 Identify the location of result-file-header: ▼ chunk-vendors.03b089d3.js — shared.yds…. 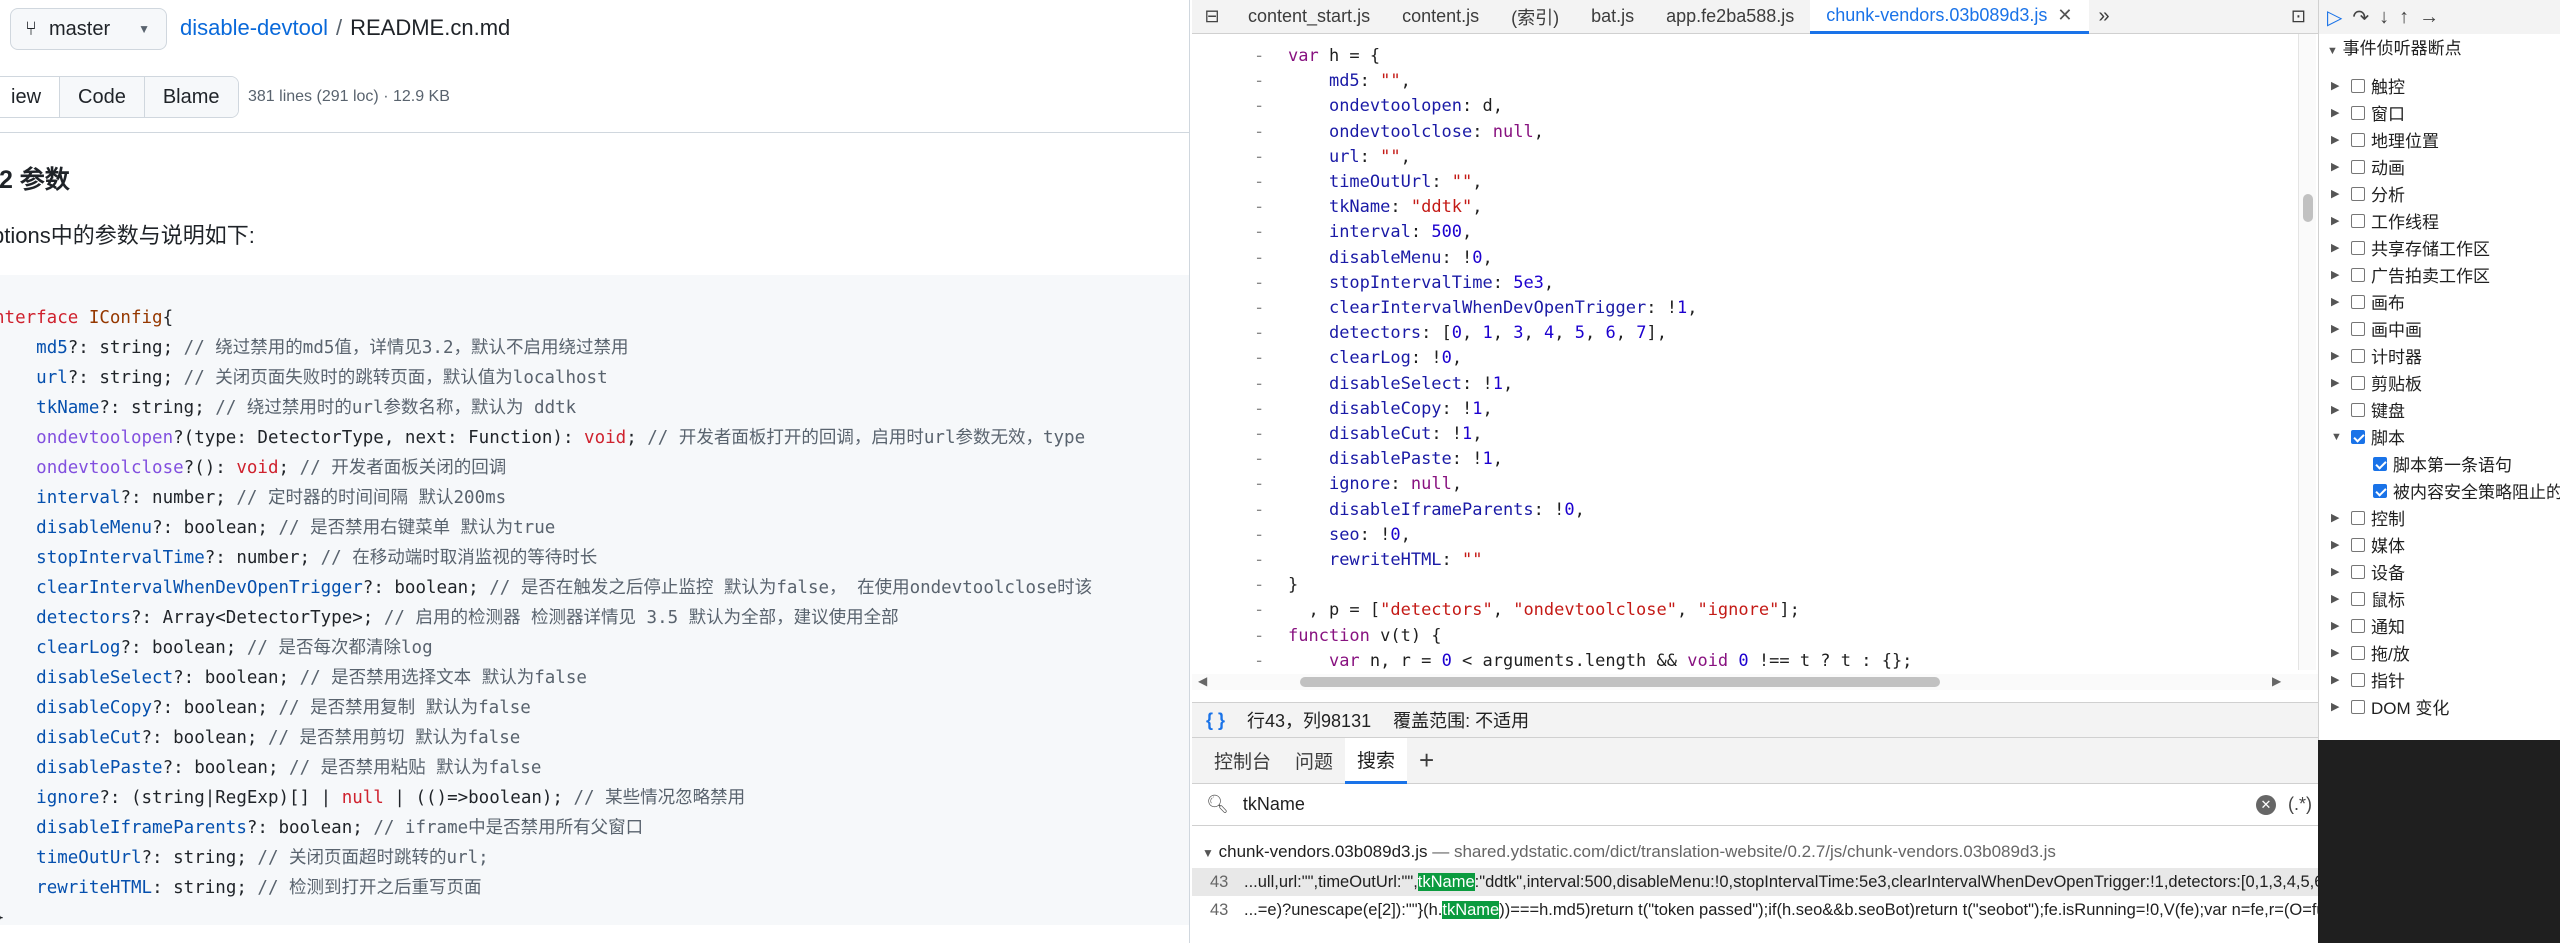
(1629, 852).